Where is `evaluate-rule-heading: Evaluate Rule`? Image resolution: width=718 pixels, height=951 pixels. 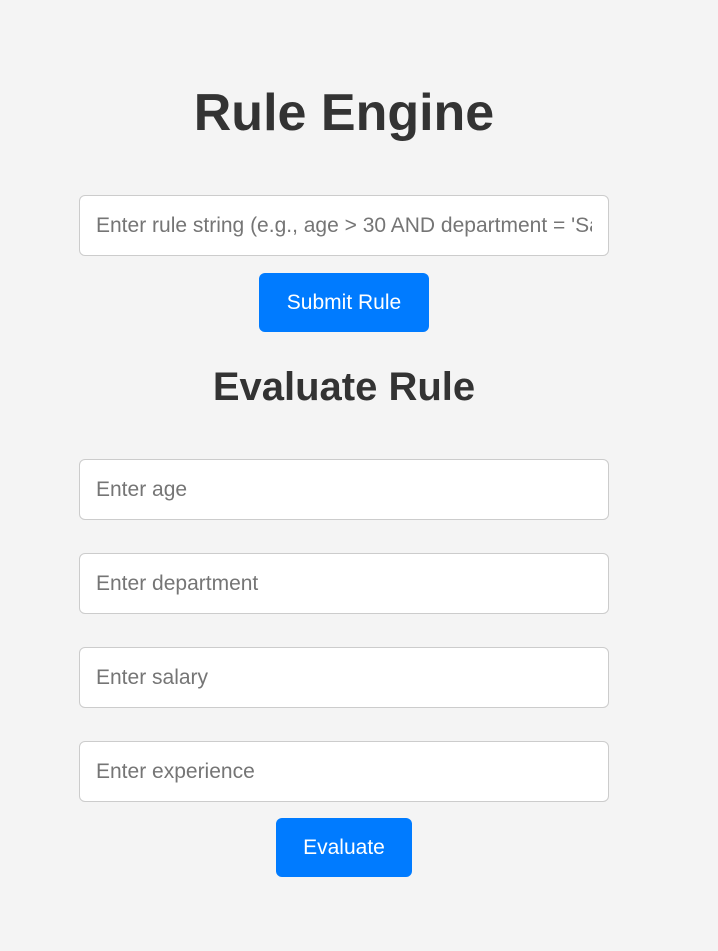
evaluate-rule-heading: Evaluate Rule is located at coordinates (344, 387).